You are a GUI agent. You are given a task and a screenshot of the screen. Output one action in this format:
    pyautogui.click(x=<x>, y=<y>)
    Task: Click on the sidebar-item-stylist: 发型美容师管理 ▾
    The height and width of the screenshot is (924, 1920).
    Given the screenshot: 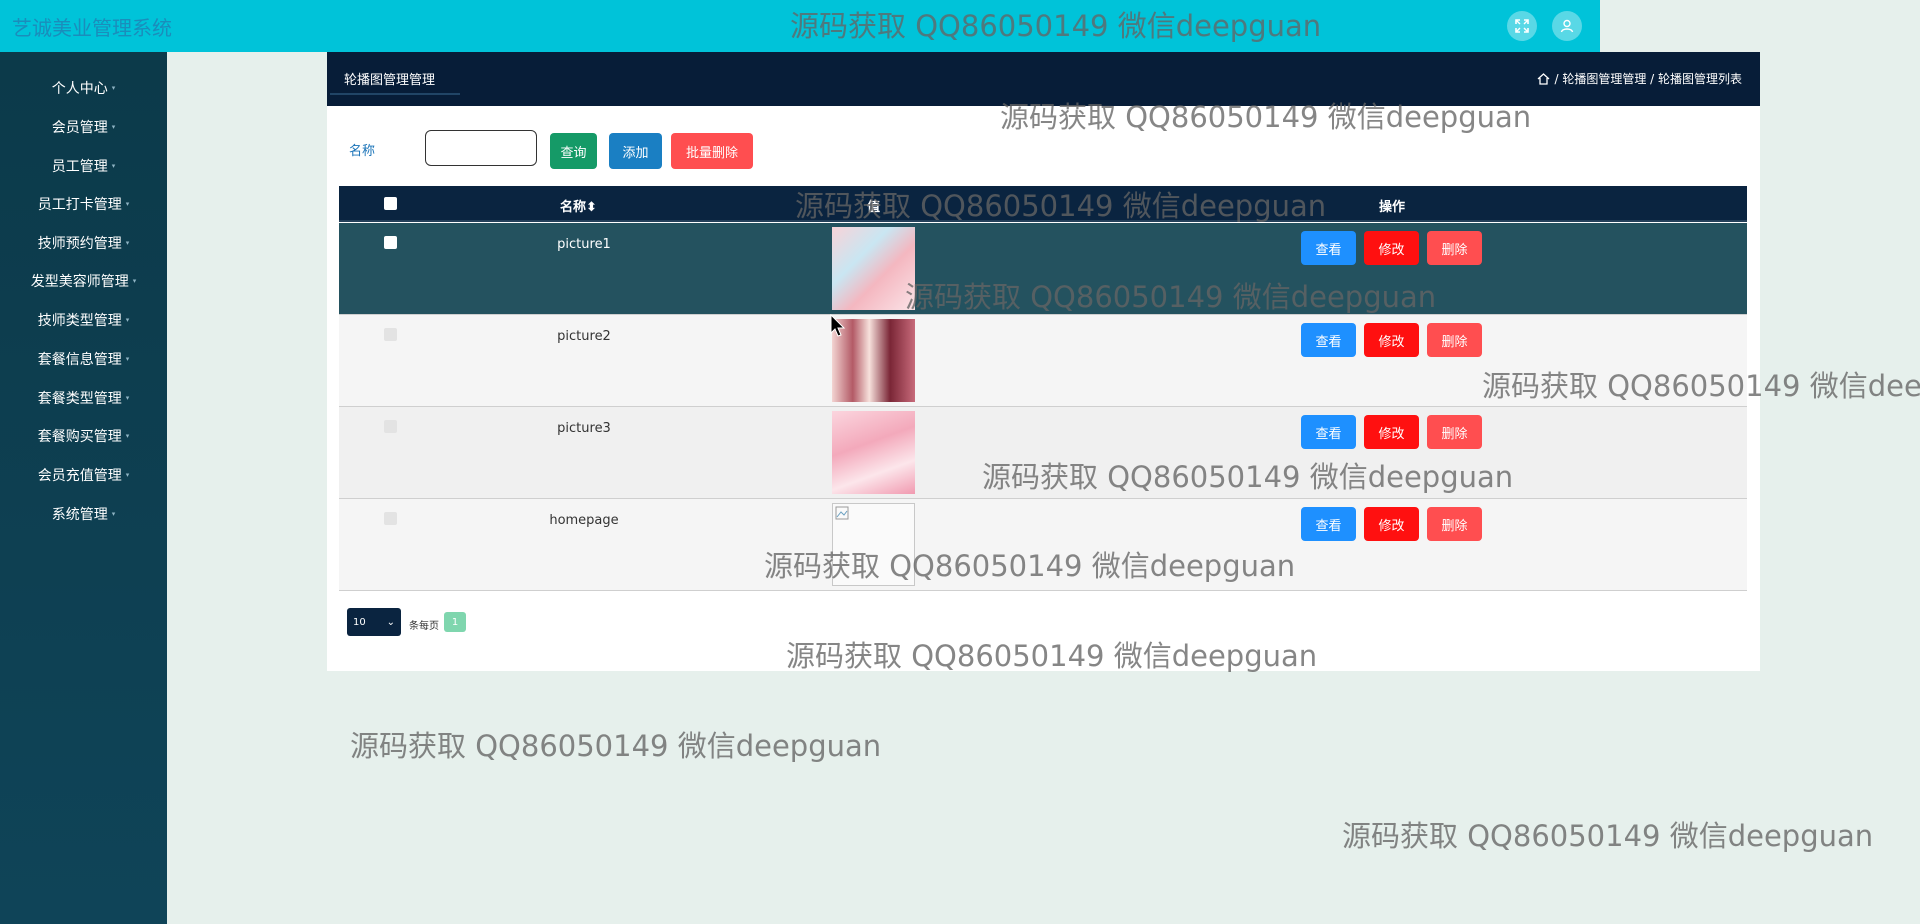 What is the action you would take?
    pyautogui.click(x=83, y=281)
    